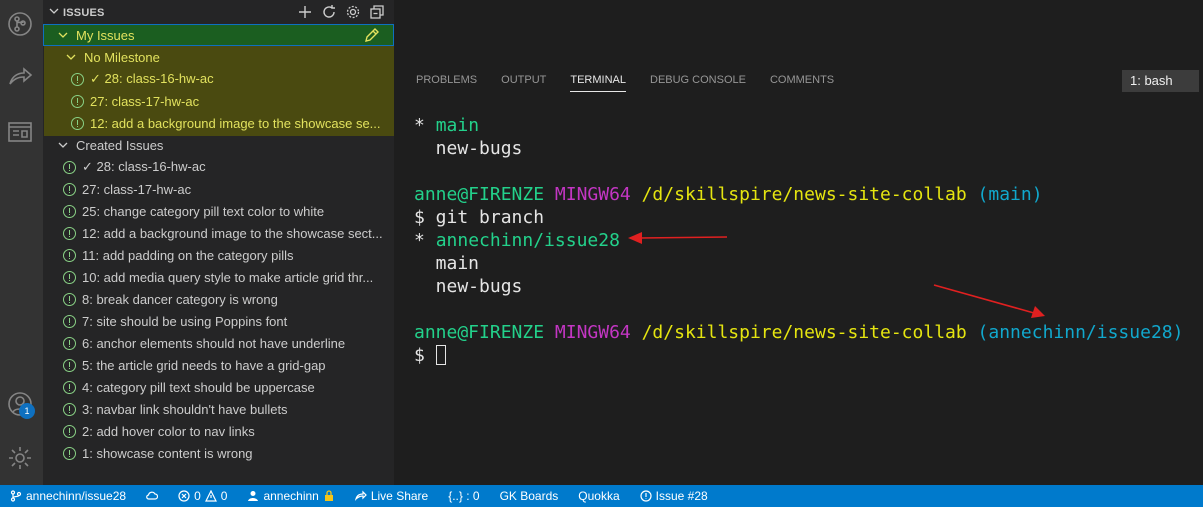  Describe the element at coordinates (20, 24) in the screenshot. I see `source-control-icon` at that location.